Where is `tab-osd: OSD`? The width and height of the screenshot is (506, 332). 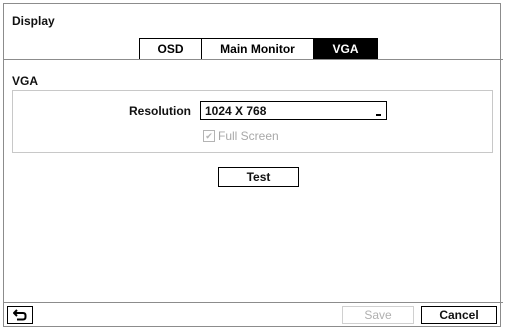
tab-osd: OSD is located at coordinates (170, 49).